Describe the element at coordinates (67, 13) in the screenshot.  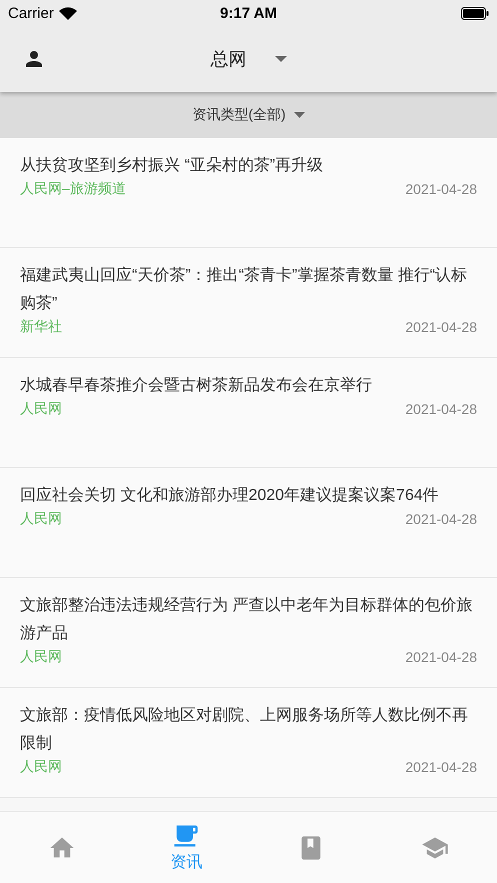
I see `wifi-icon` at that location.